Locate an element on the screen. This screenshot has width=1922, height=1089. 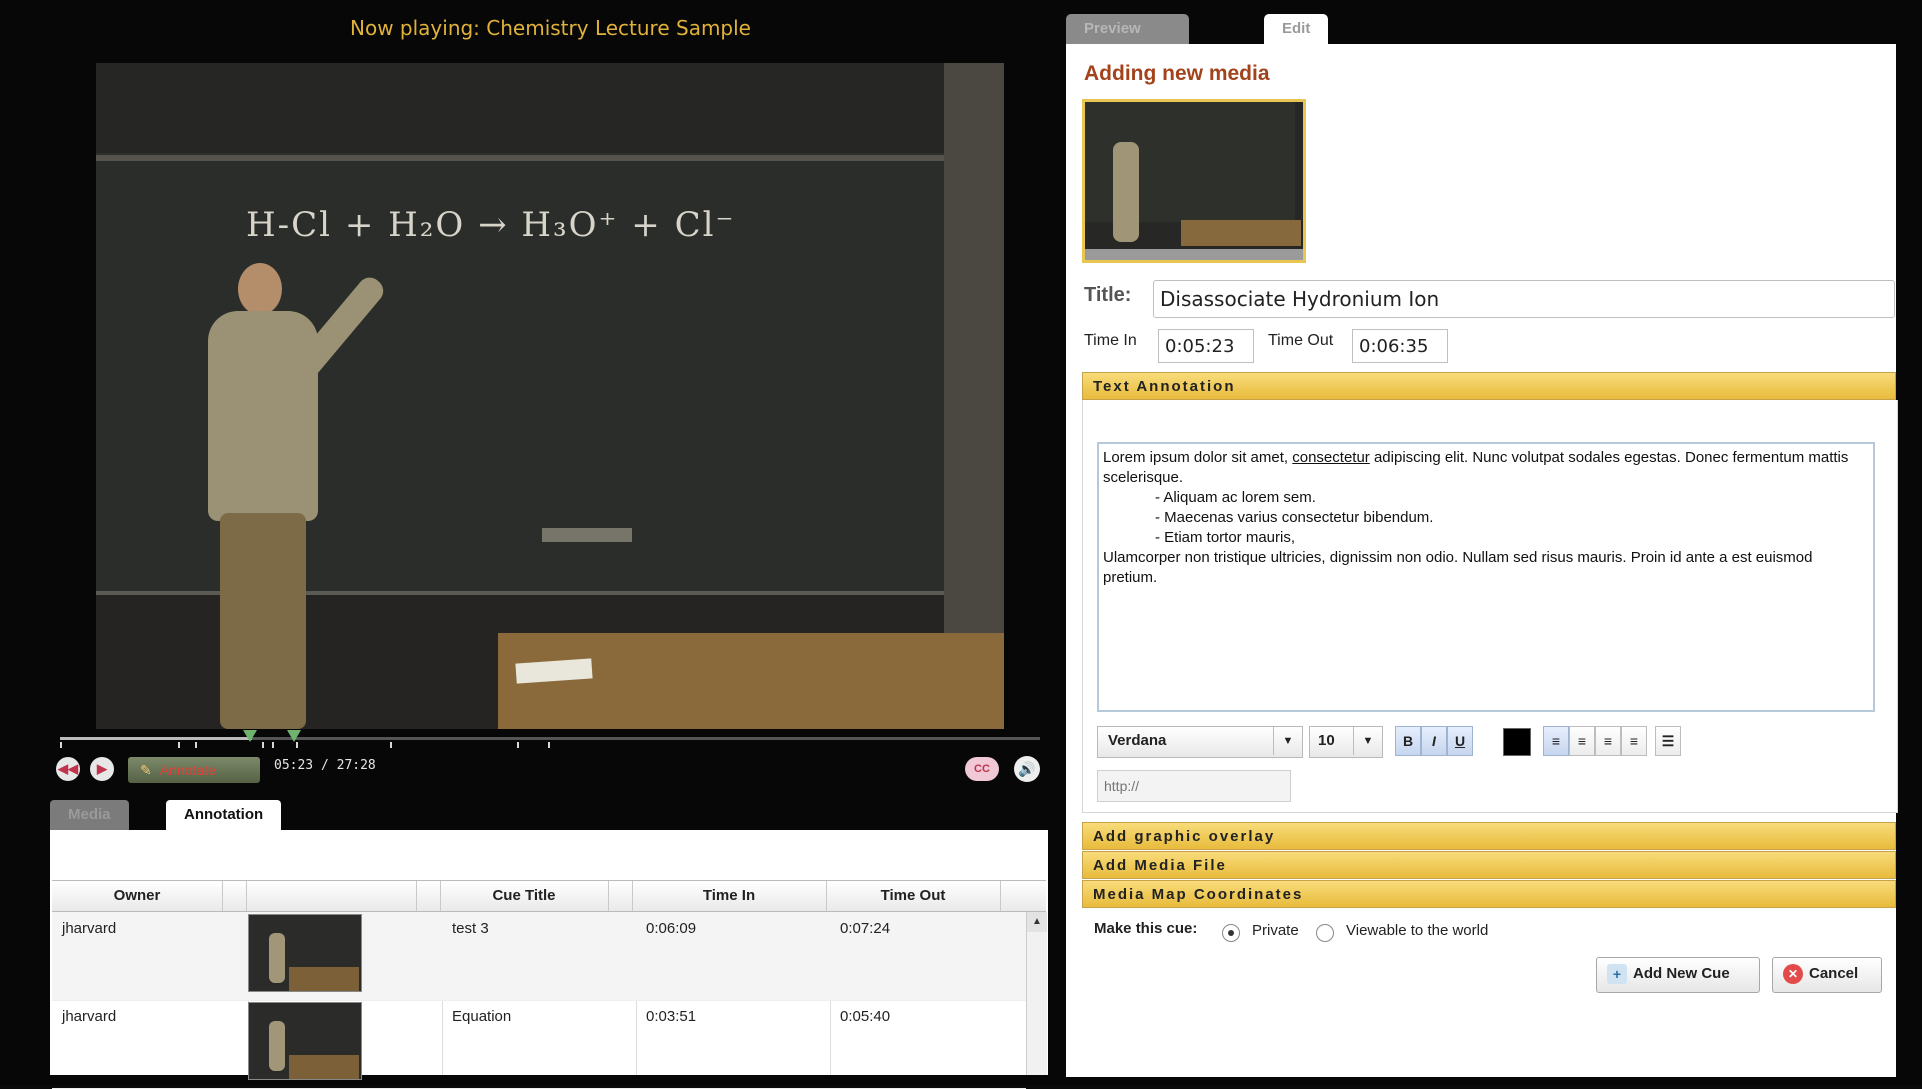
table-row: jharvard Equation 0:03:51 0:05:40 is located at coordinates (539, 1044).